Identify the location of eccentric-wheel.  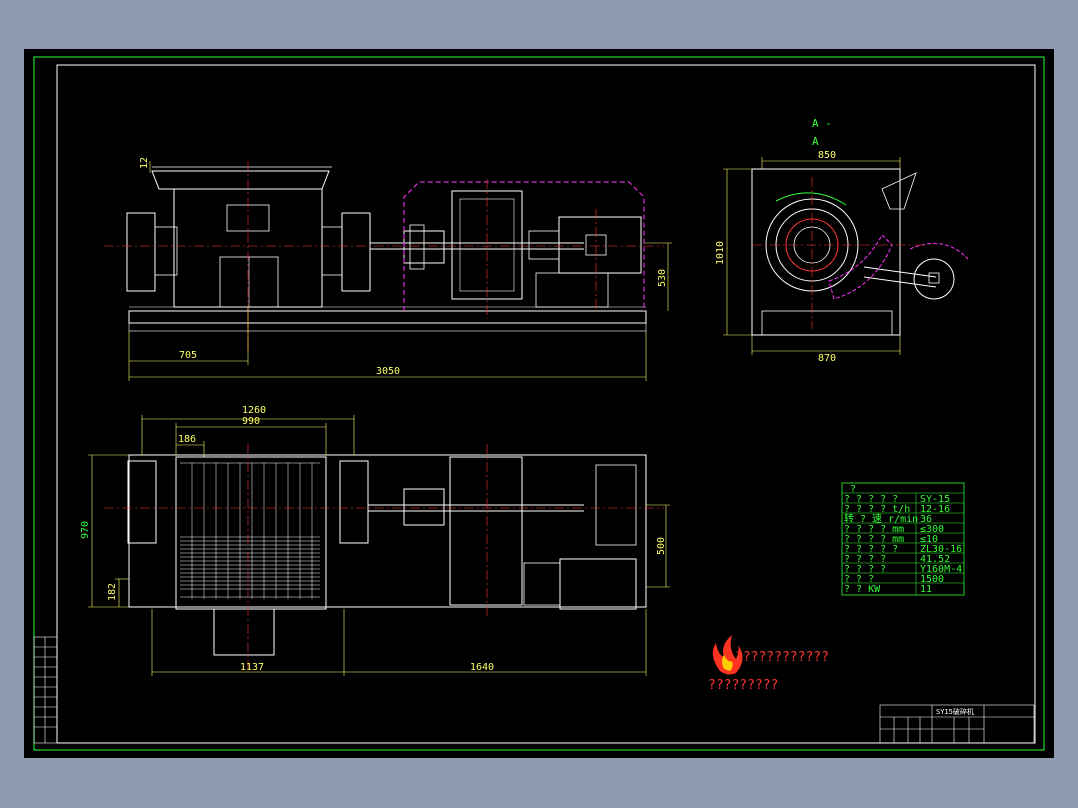
(934, 279).